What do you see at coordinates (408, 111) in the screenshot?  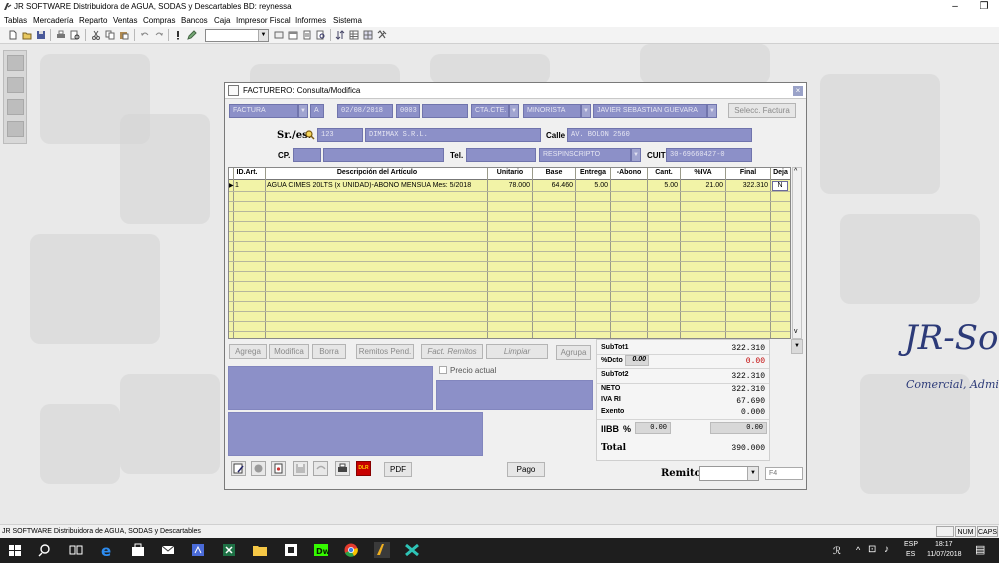 I see `sale-point-field: 0003` at bounding box center [408, 111].